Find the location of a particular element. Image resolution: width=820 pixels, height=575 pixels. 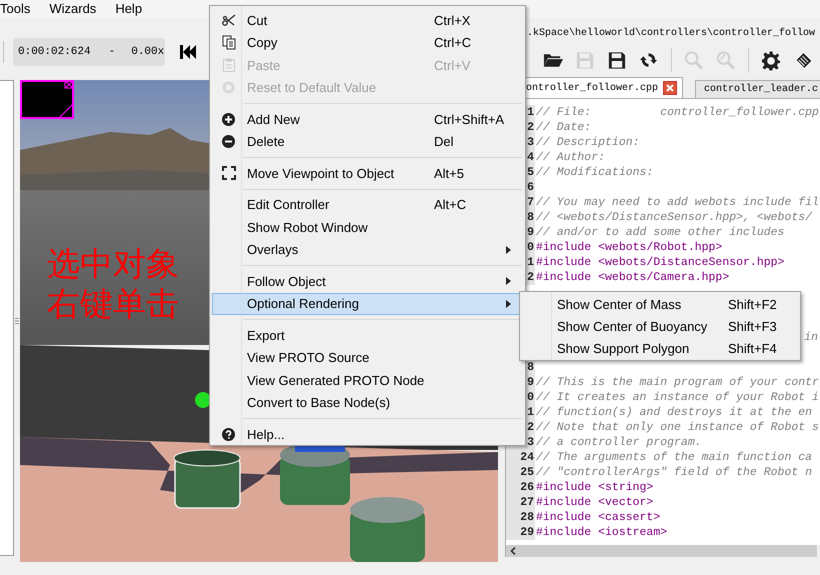

time-text: 0:00:02:624 is located at coordinates (54, 52).